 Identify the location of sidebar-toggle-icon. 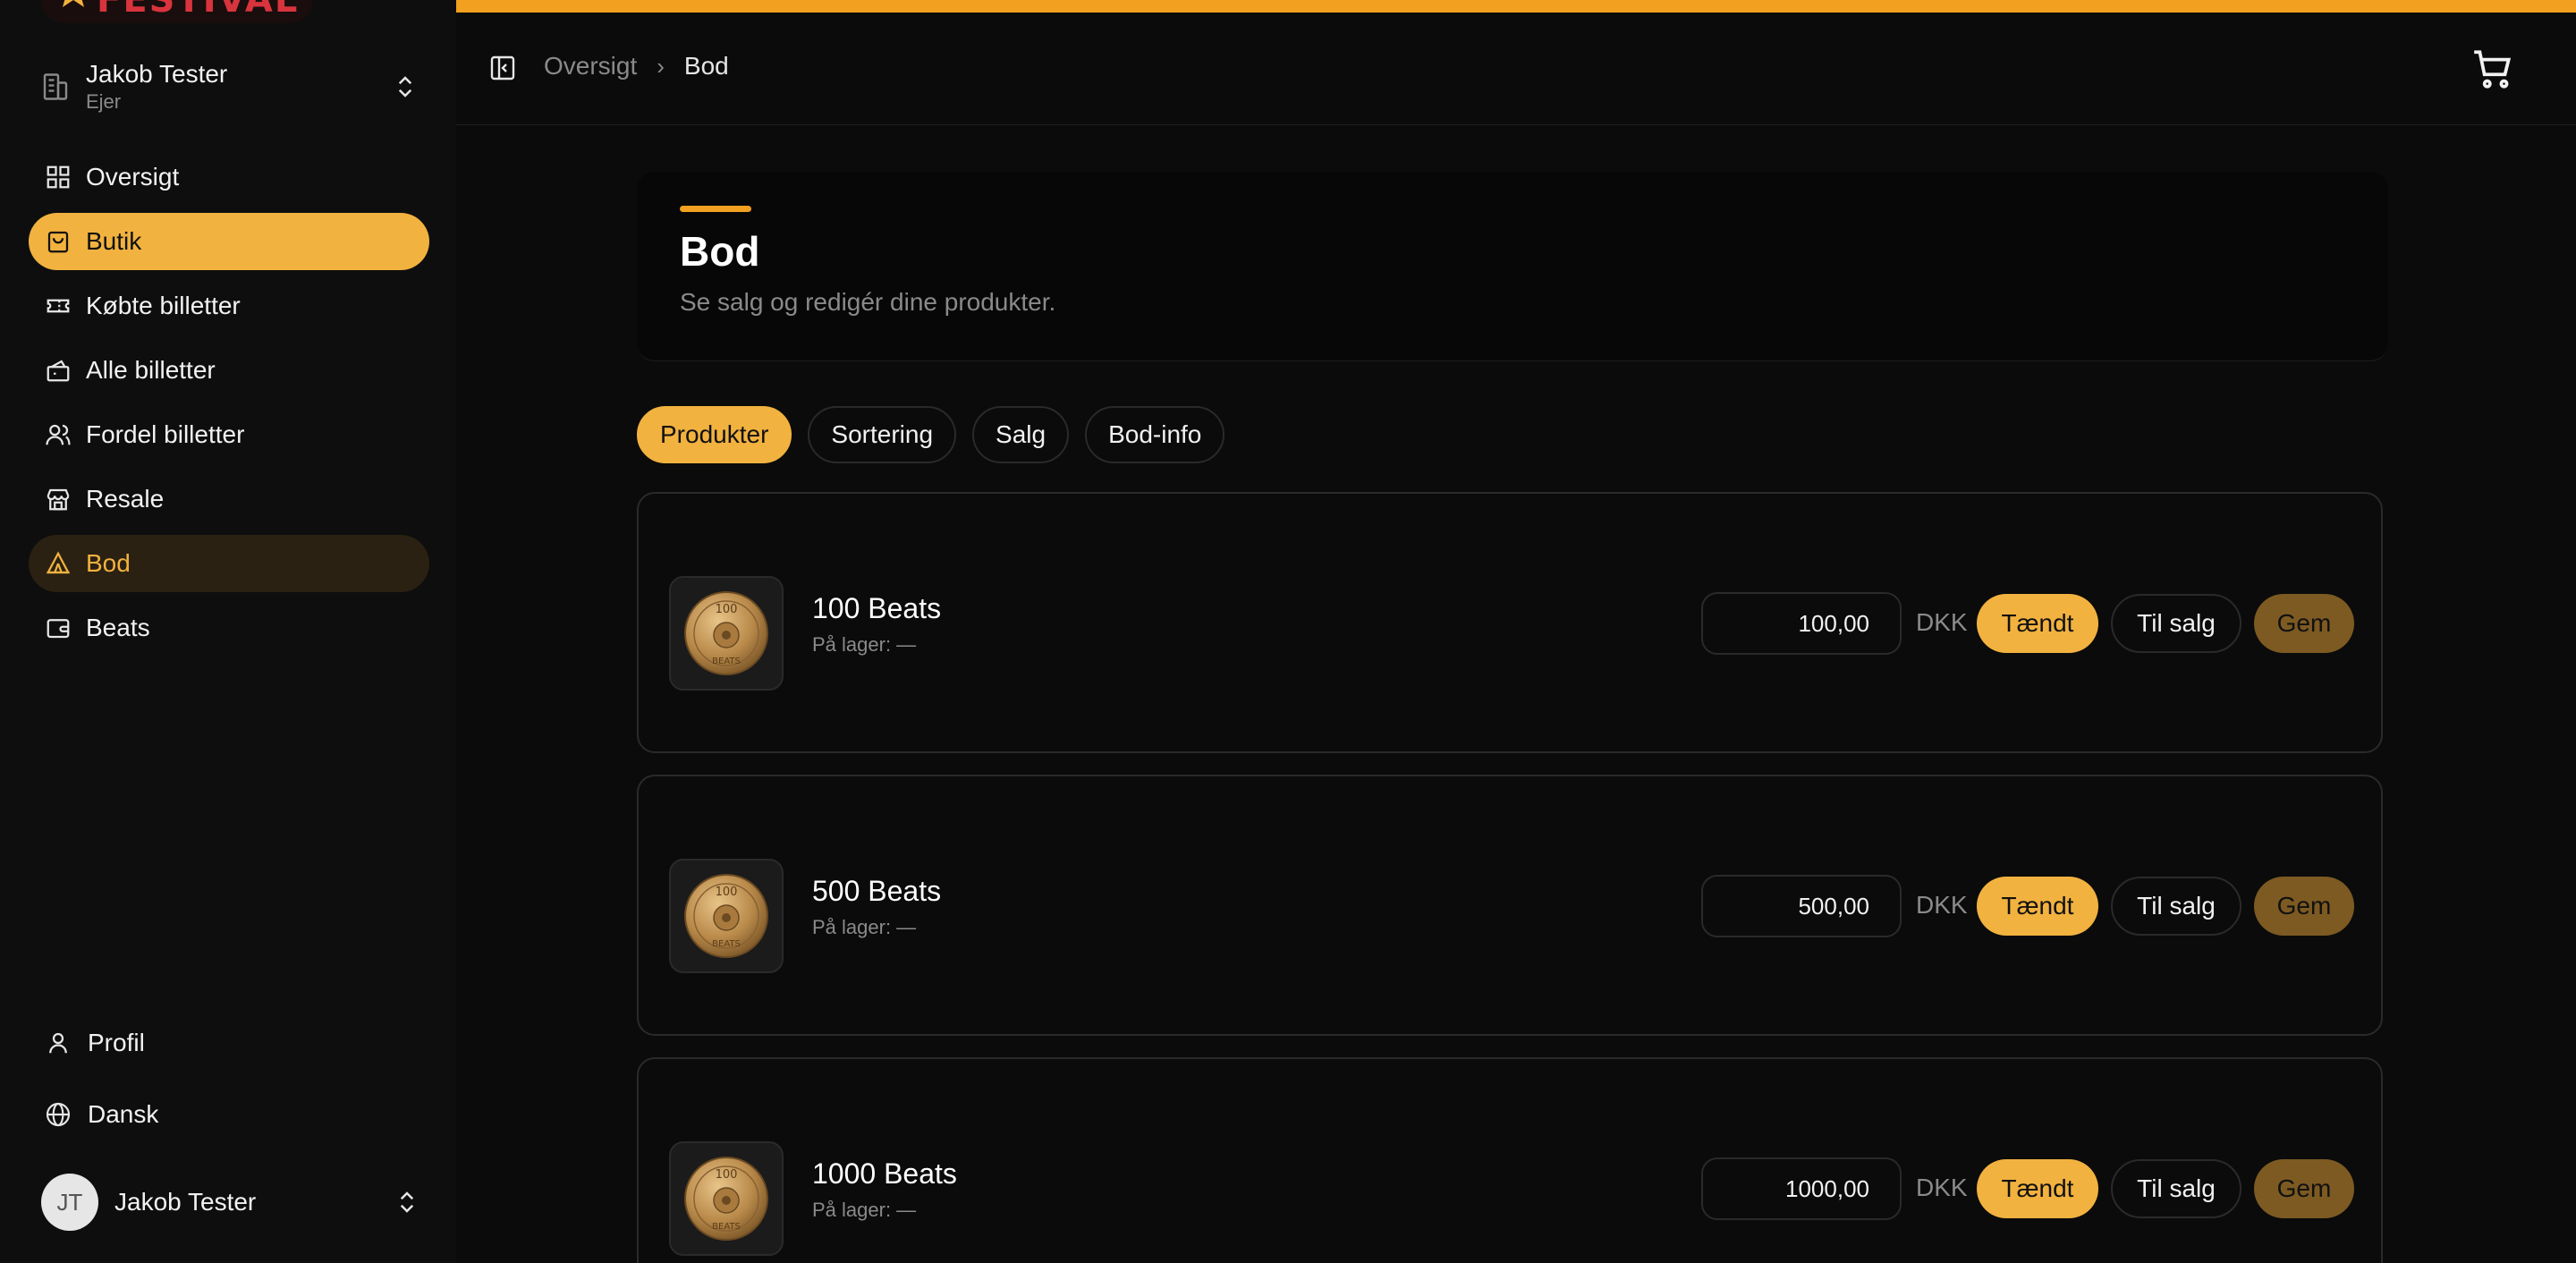
(502, 68).